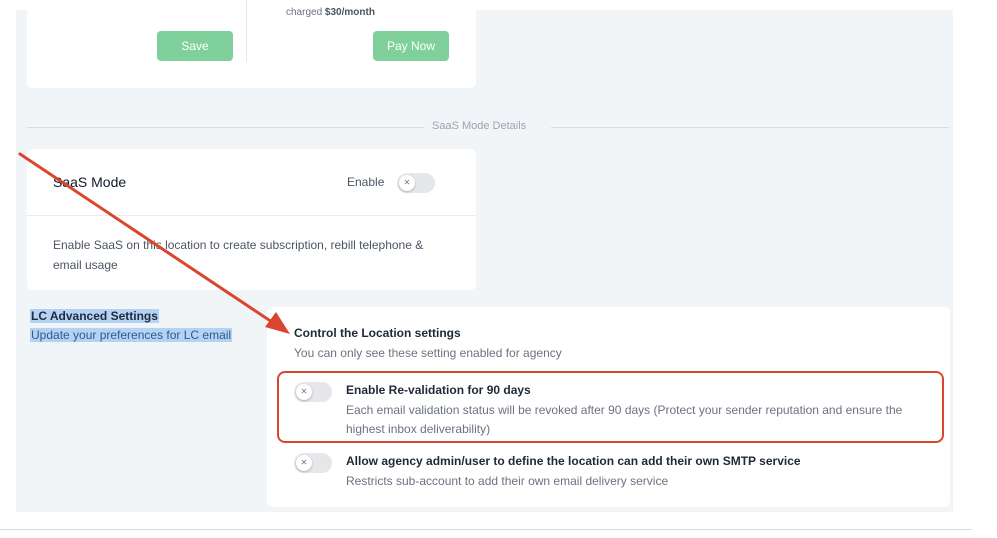 Image resolution: width=997 pixels, height=538 pixels. Describe the element at coordinates (750, 127) in the screenshot. I see `divider-line-right` at that location.